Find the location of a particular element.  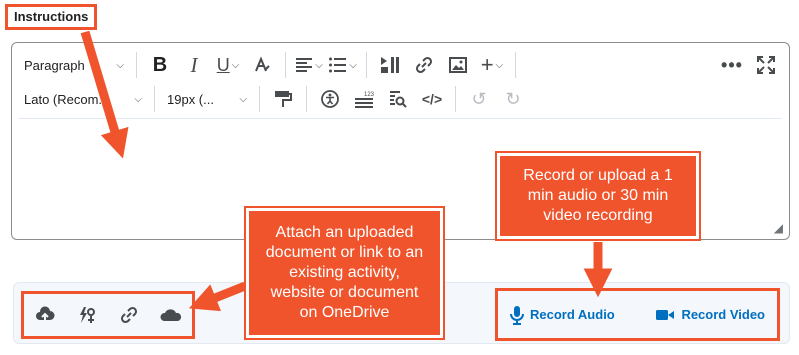

callout-line: video recording is located at coordinates (598, 215).